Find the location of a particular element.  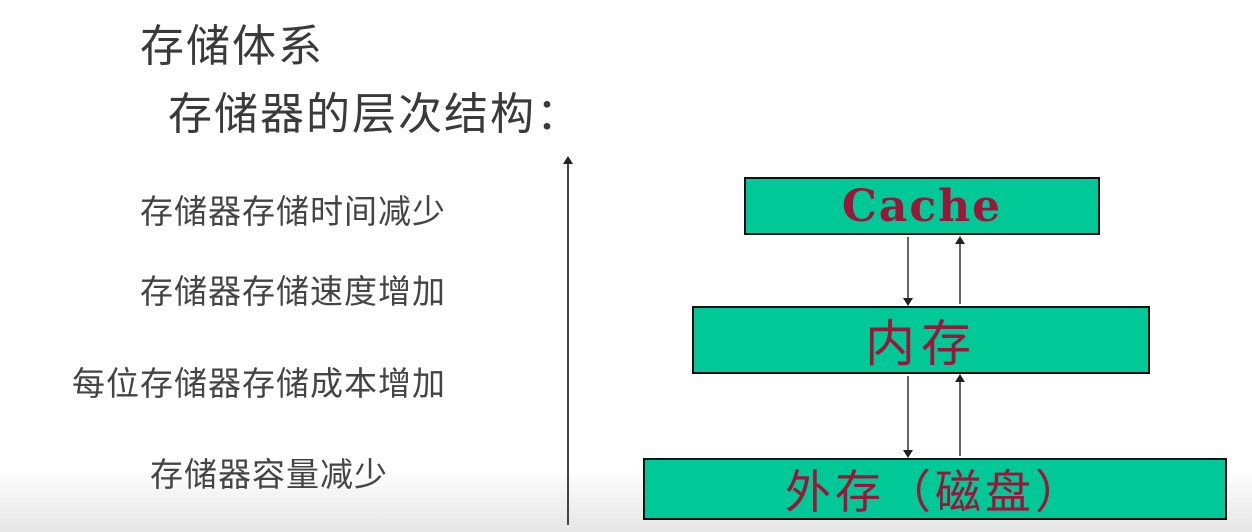

memory-box: 内存 is located at coordinates (921, 340).